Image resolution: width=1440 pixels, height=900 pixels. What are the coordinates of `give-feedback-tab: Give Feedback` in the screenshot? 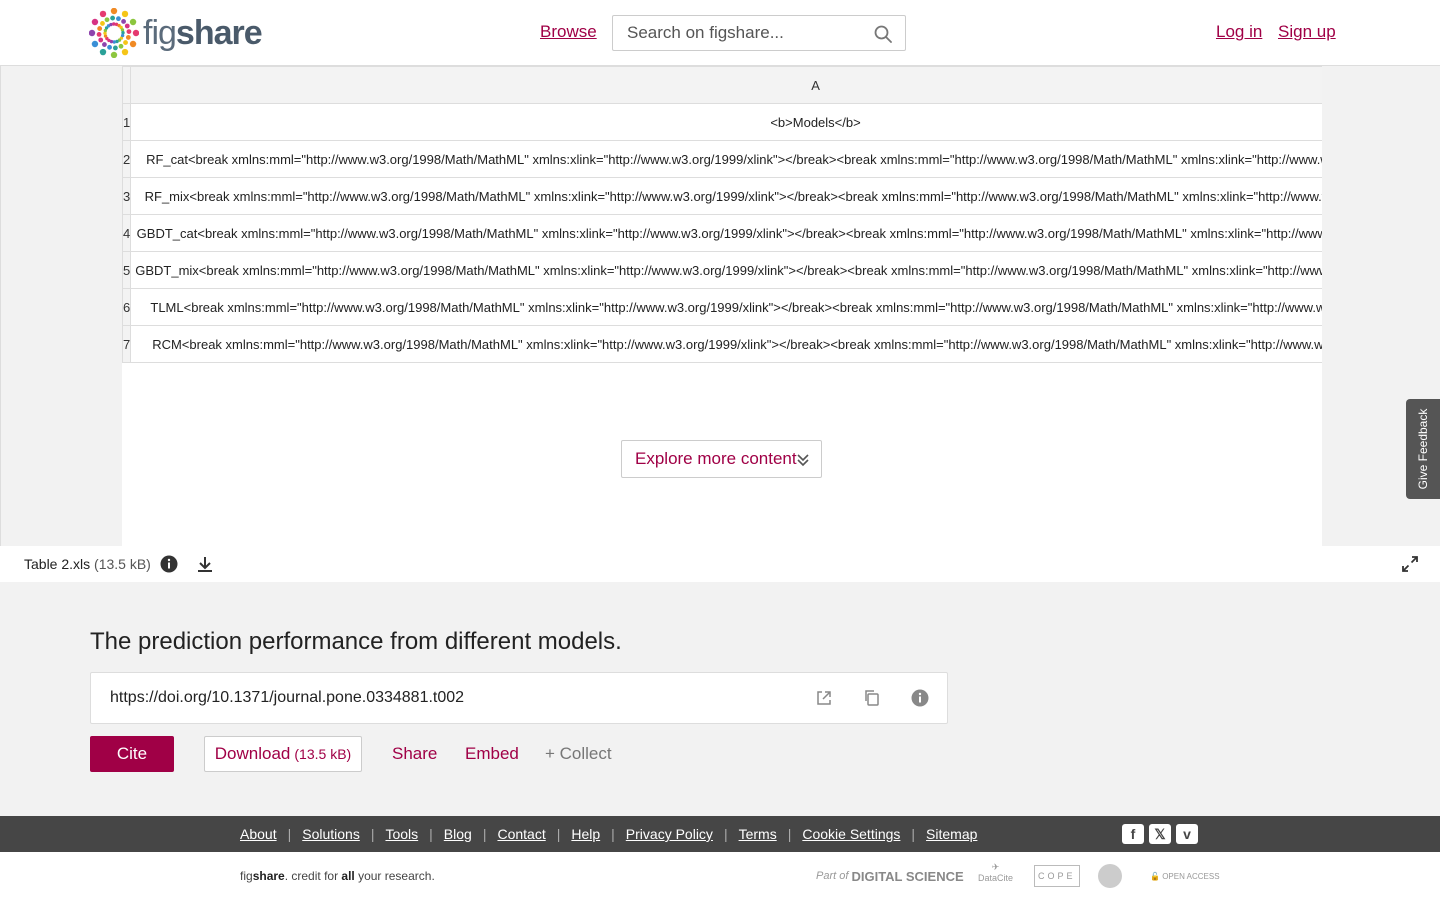 It's located at (1423, 449).